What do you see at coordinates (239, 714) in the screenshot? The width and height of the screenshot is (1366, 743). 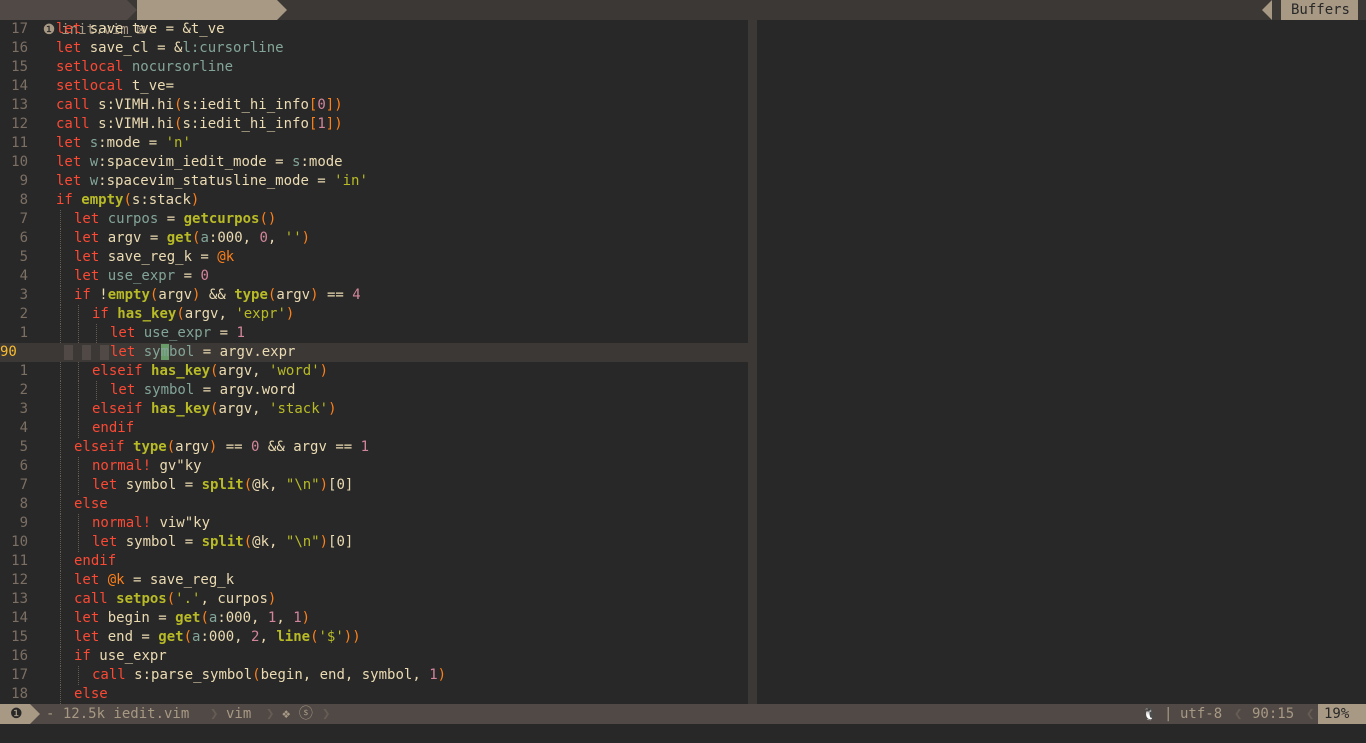 I see `filetype: vim` at bounding box center [239, 714].